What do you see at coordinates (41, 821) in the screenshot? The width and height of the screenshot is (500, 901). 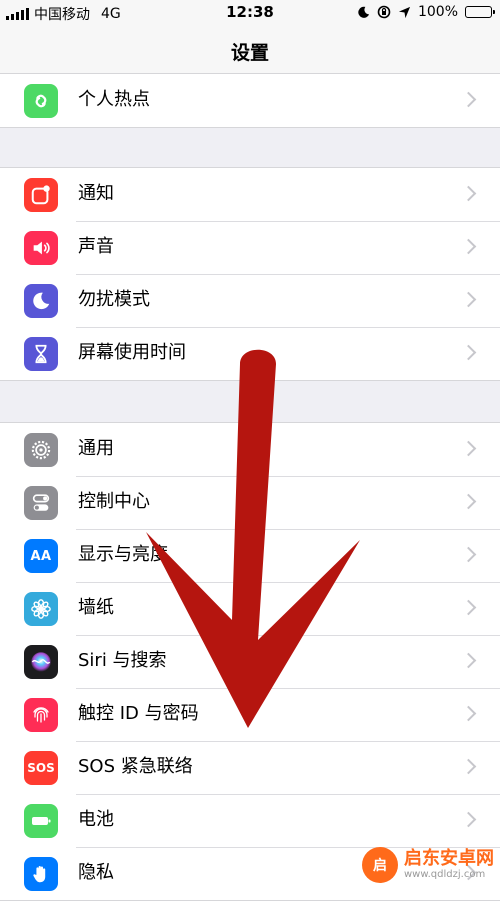 I see `battery-icon` at bounding box center [41, 821].